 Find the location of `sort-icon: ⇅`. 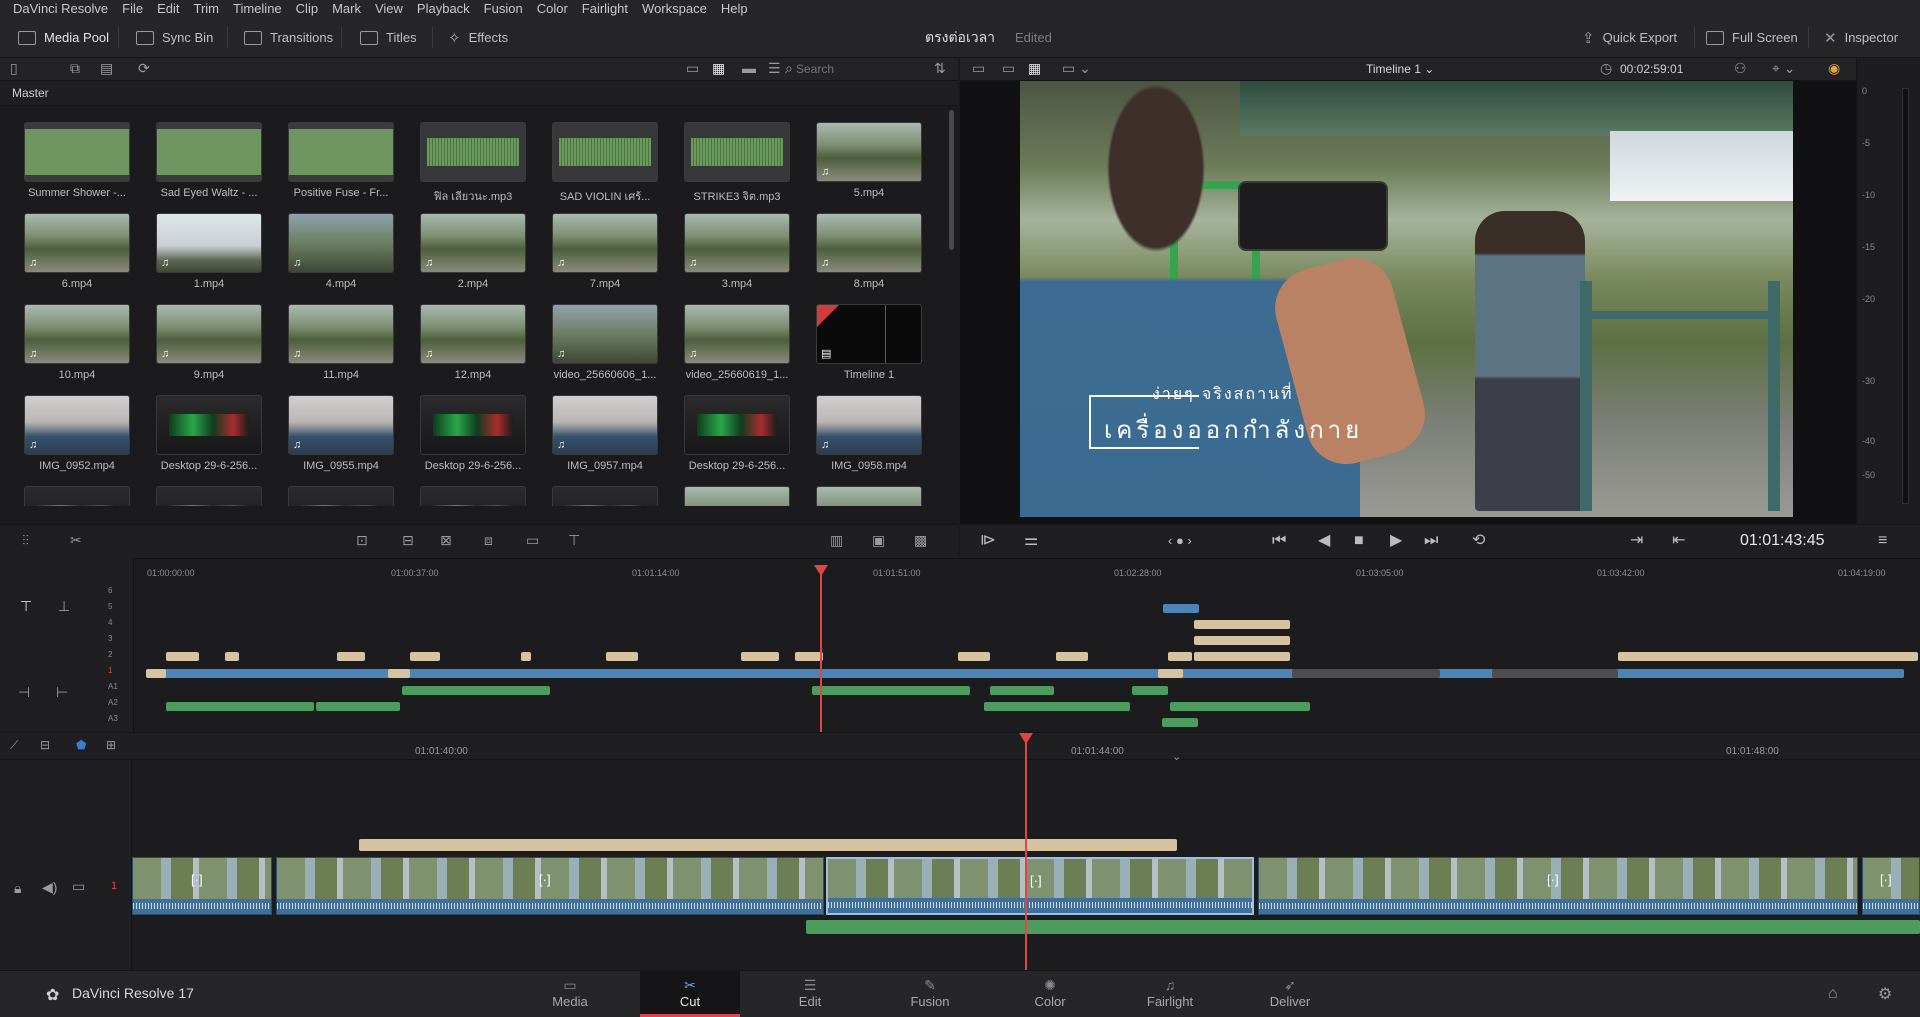

sort-icon: ⇅ is located at coordinates (940, 68).